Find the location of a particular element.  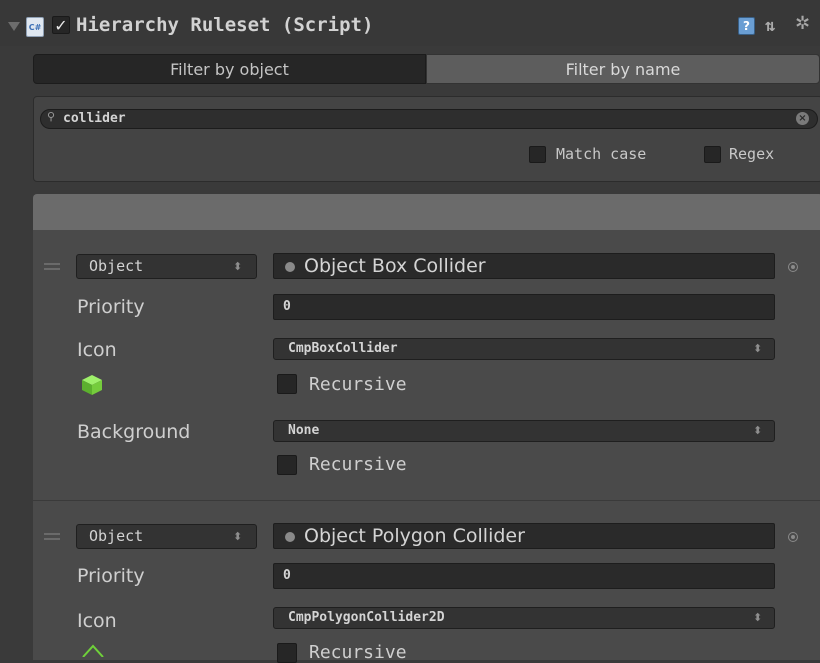

regex-label: Regex is located at coordinates (752, 154).